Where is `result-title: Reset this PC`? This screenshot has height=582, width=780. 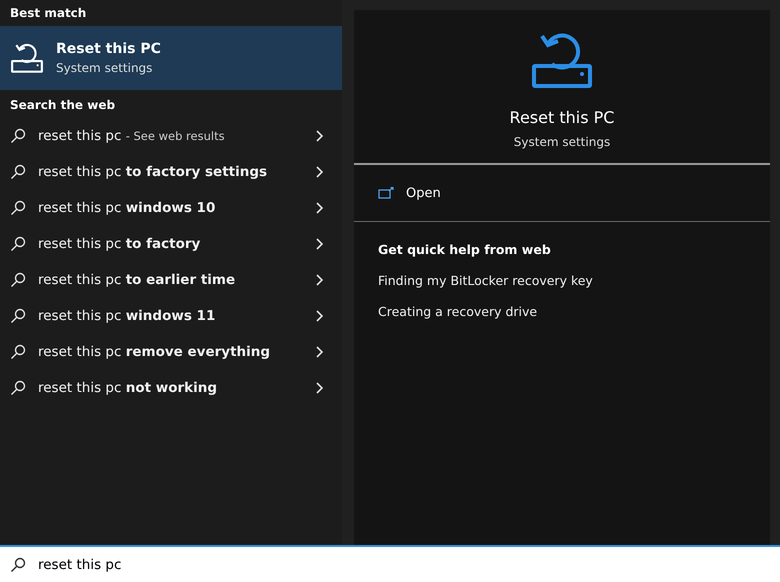 result-title: Reset this PC is located at coordinates (108, 49).